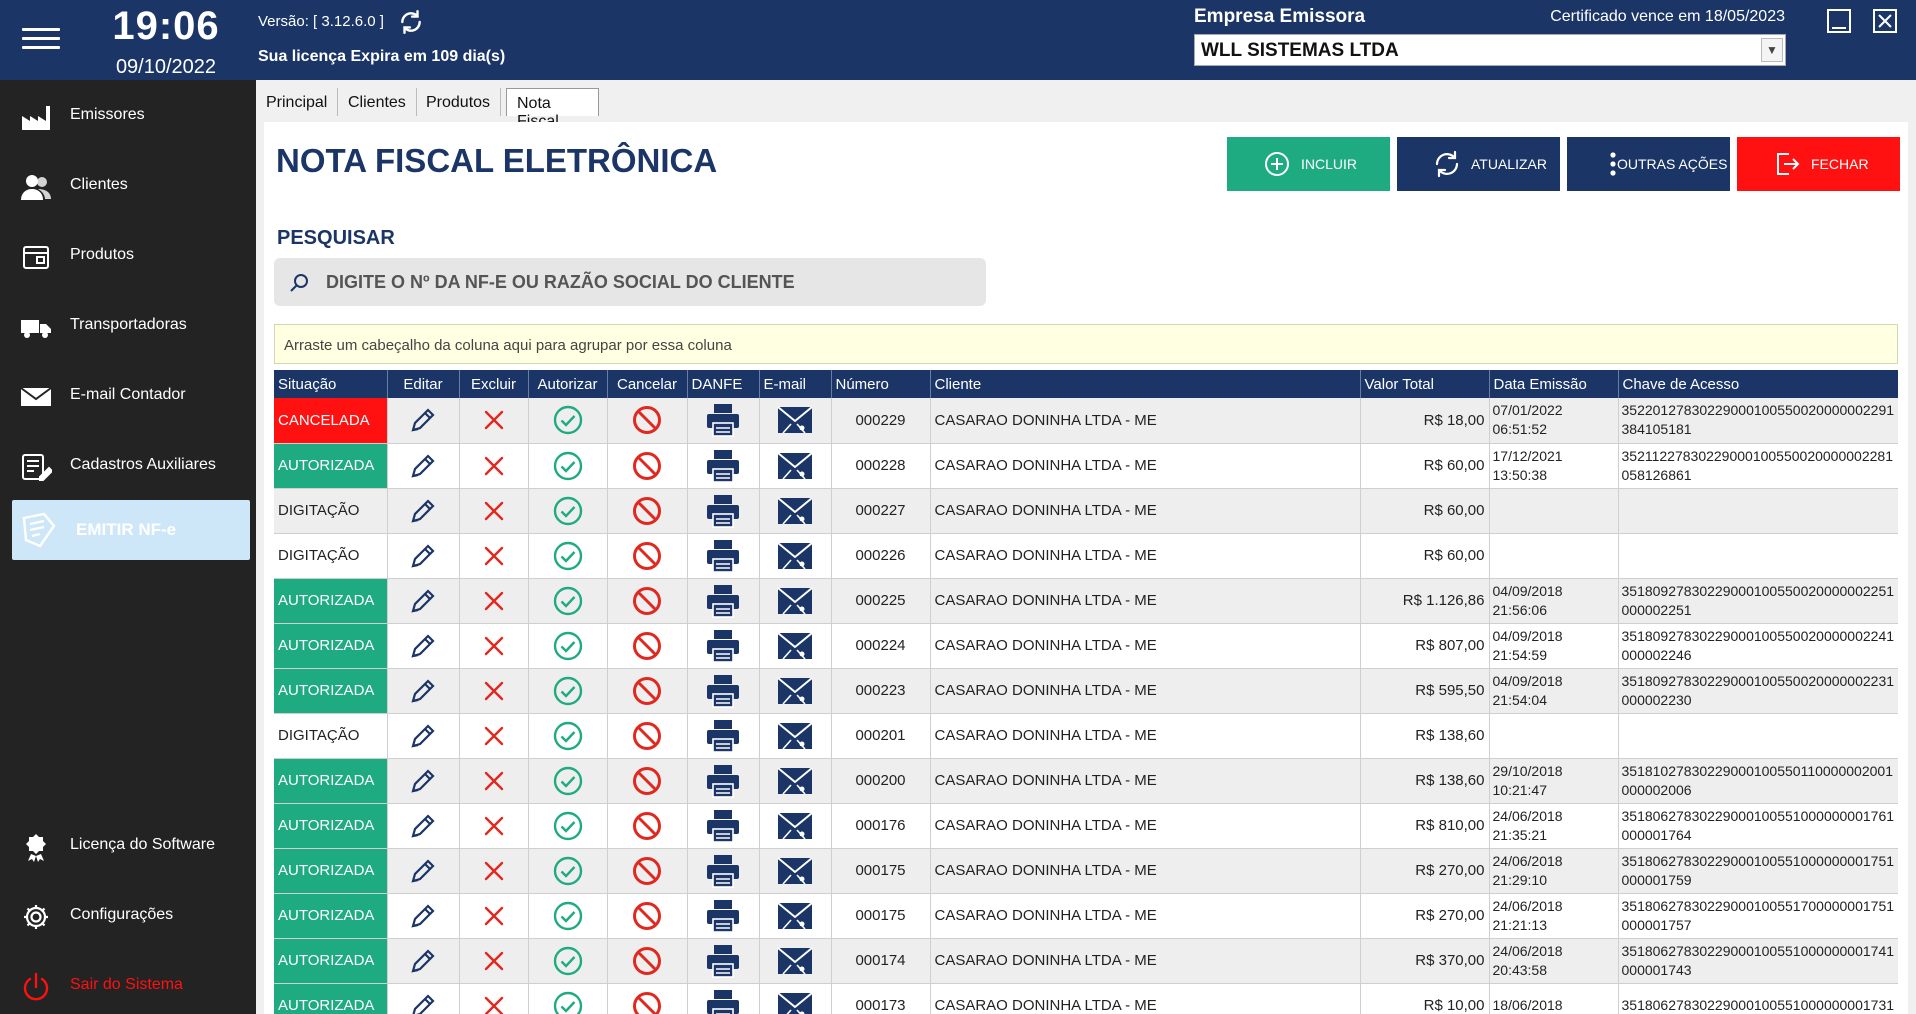 This screenshot has width=1916, height=1014. Describe the element at coordinates (459, 102) in the screenshot. I see `tab-produtos: Produtos` at that location.